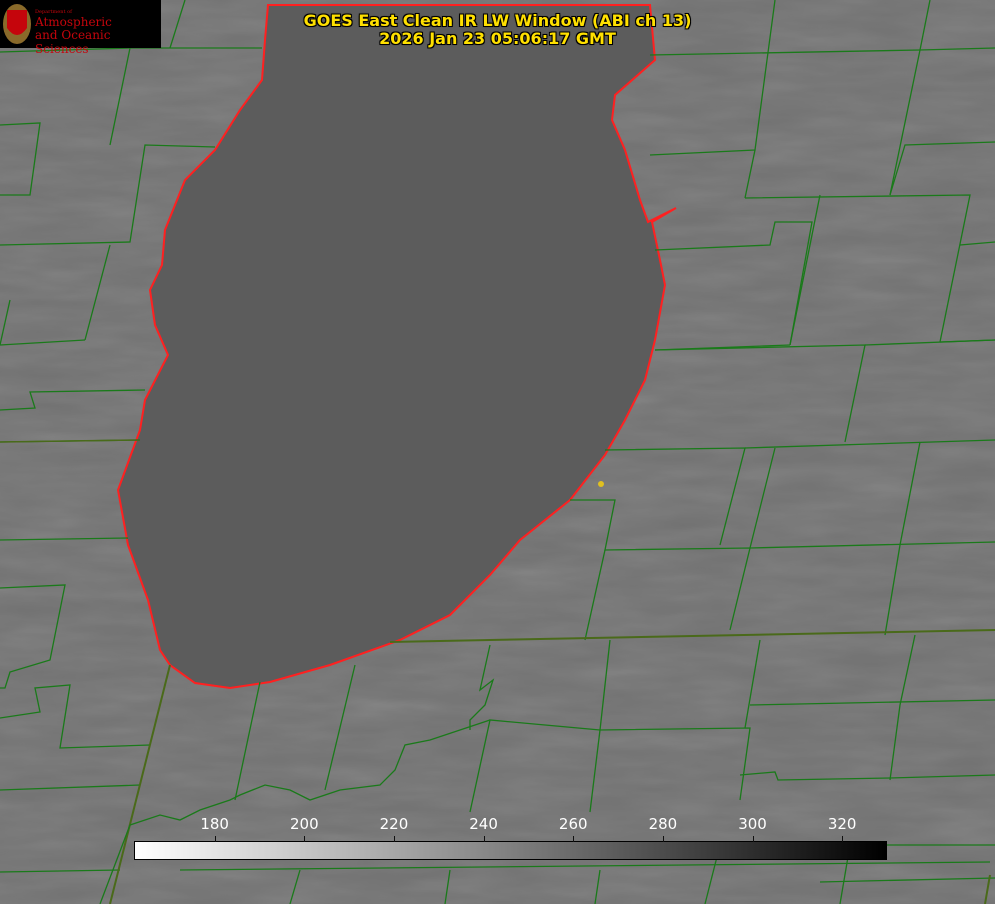  I want to click on colorbar-tick-label: 320, so click(842, 824).